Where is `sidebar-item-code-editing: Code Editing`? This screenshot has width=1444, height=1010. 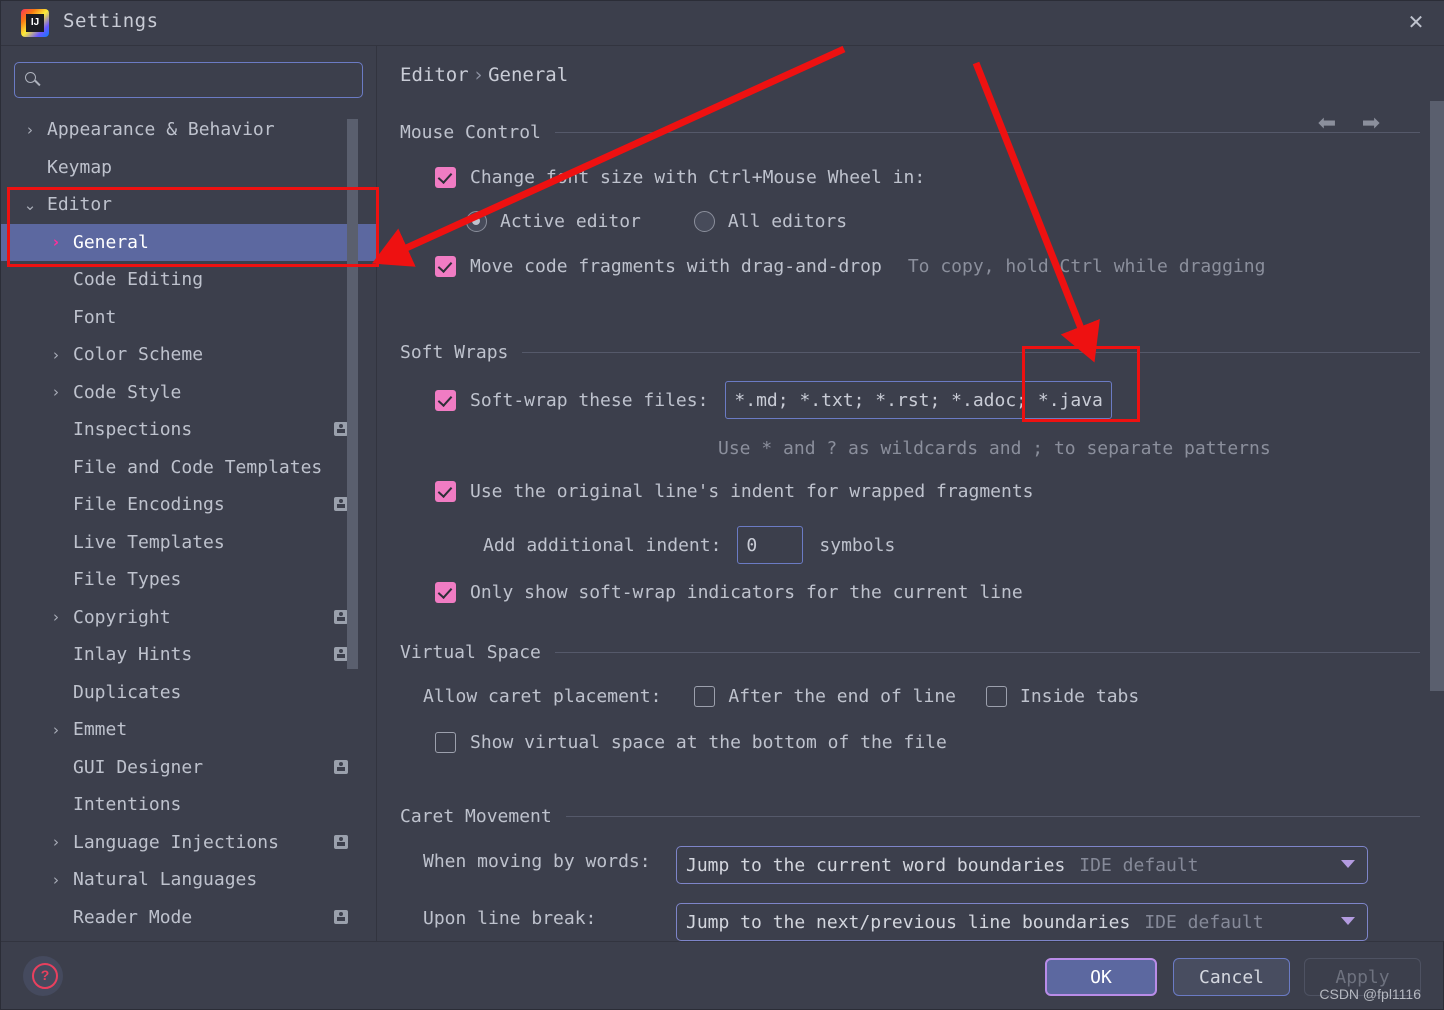 sidebar-item-code-editing: Code Editing is located at coordinates (188, 280).